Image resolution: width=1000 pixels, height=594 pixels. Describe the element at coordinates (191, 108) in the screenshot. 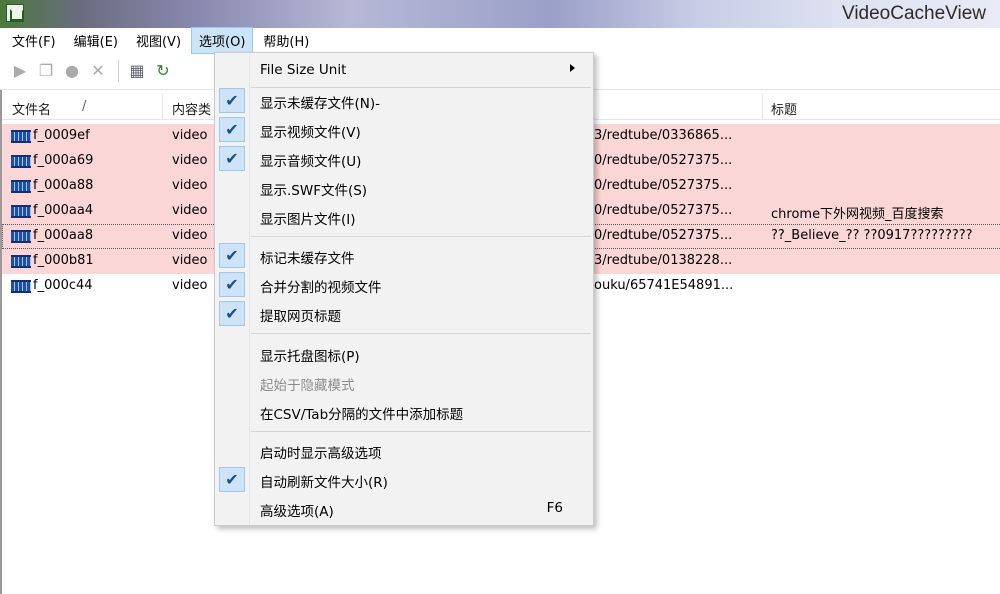

I see `column-header-content-type: 内容类` at that location.